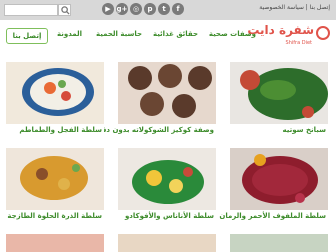 The width and height of the screenshot is (336, 252). Describe the element at coordinates (178, 9) in the screenshot. I see `facebook-icon: f` at that location.